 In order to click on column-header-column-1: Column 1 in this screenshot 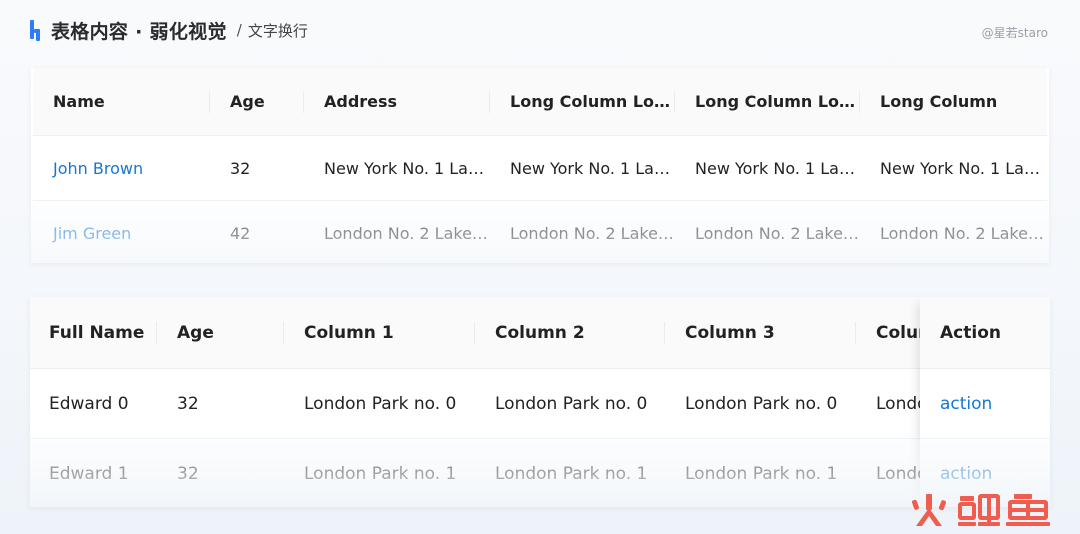, I will do `click(379, 333)`.